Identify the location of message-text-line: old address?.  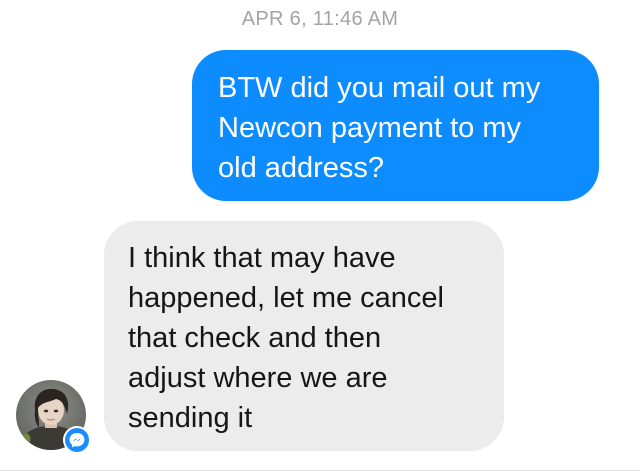
(301, 168).